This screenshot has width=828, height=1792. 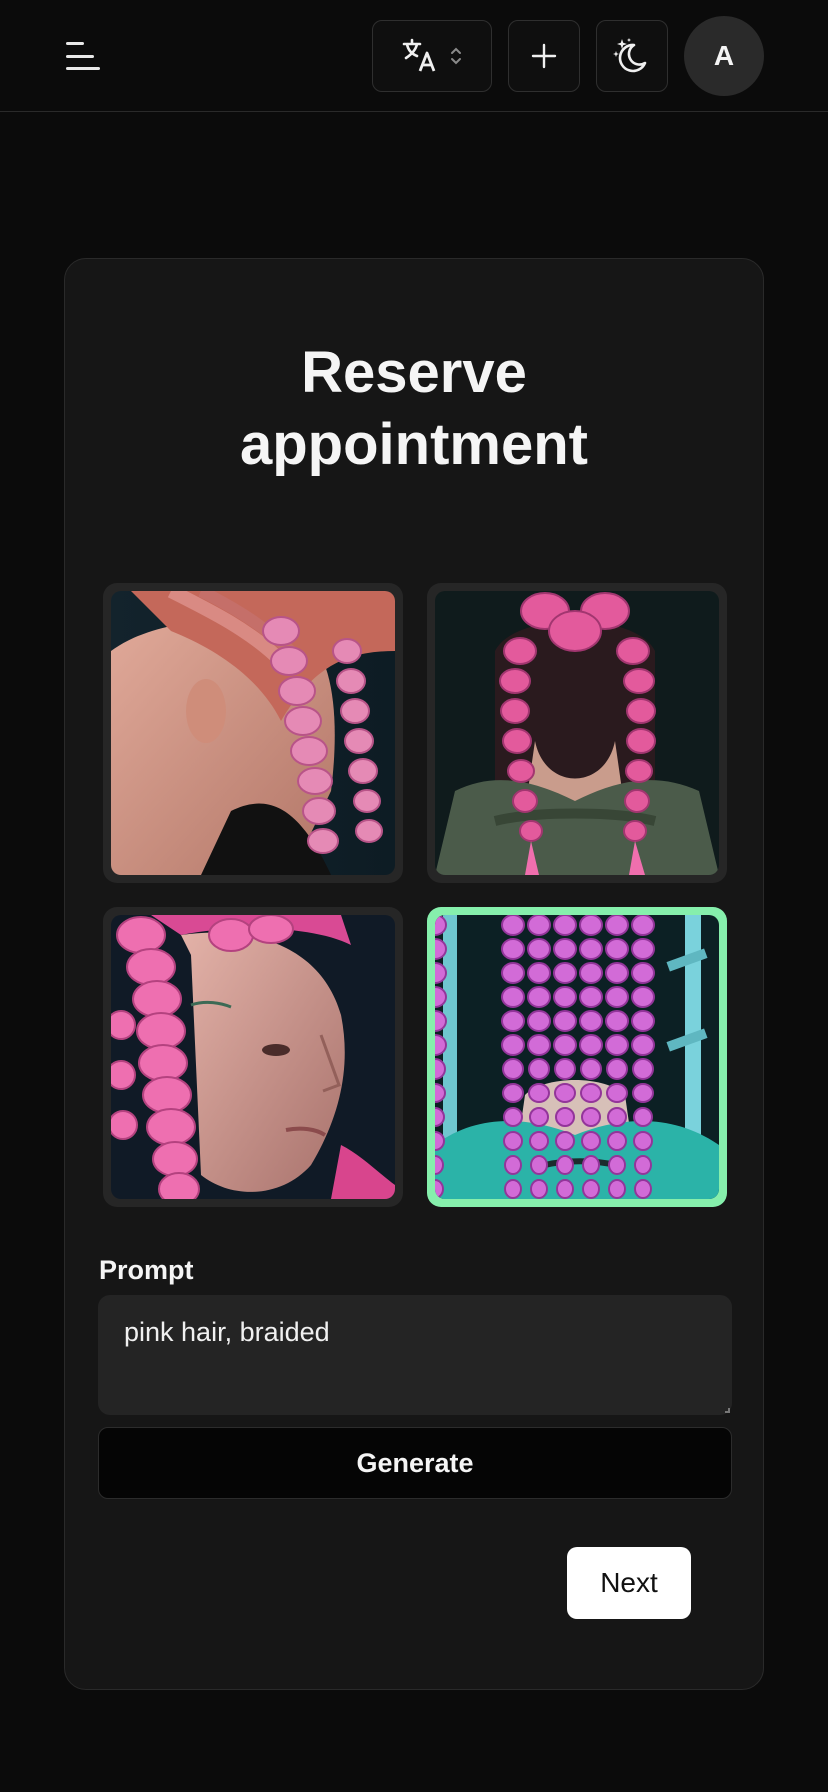 I want to click on prompt-value: pink hair, braided, so click(x=227, y=1332).